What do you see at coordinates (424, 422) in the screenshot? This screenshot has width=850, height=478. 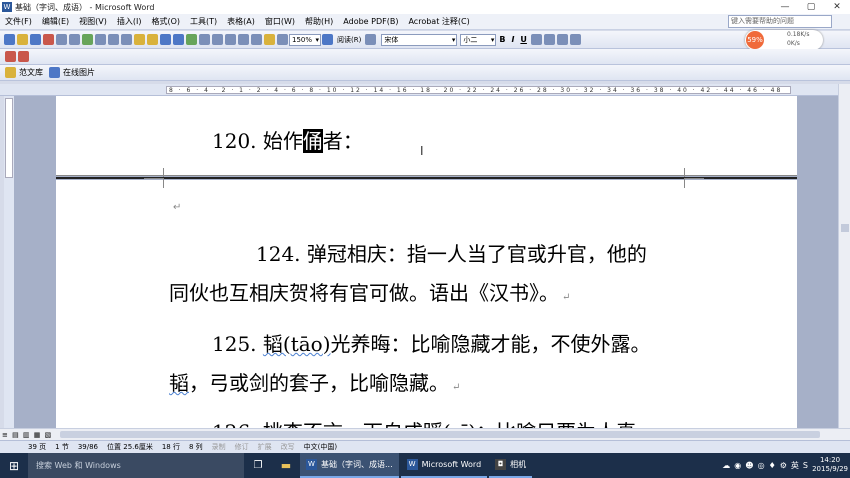 I see `entry-126-line1: 126. 桃李不言，下自成蹊(xī)：比喻只要为人真` at bounding box center [424, 422].